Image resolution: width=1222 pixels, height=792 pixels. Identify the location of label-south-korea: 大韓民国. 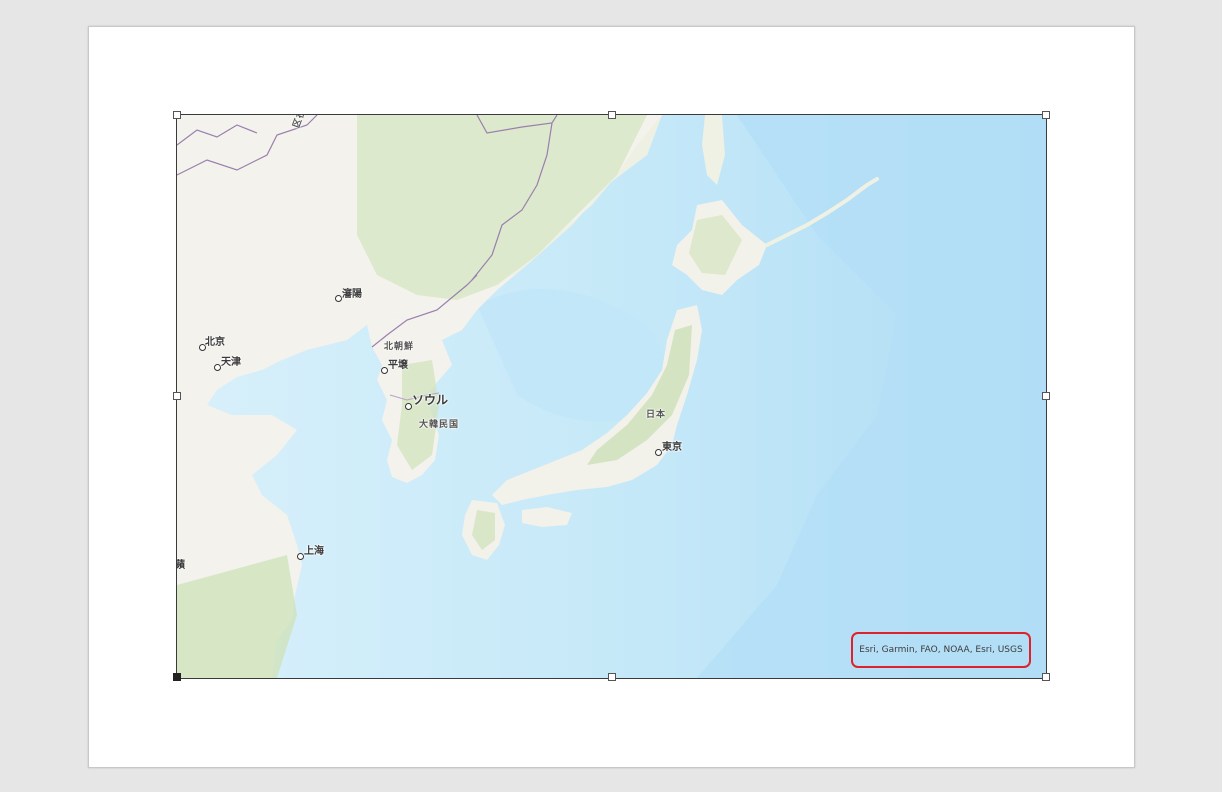
(439, 425).